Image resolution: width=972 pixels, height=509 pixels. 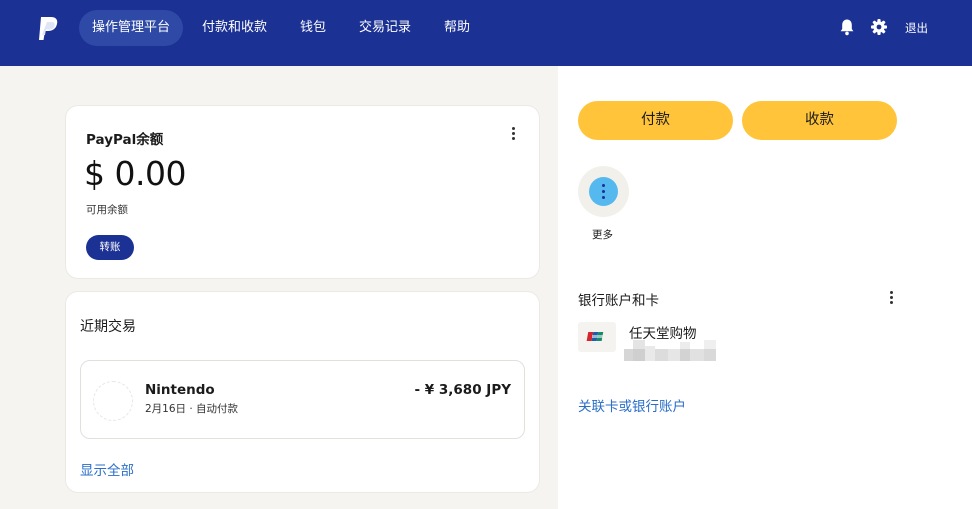 What do you see at coordinates (385, 28) in the screenshot?
I see `nav-activity: 交易记录` at bounding box center [385, 28].